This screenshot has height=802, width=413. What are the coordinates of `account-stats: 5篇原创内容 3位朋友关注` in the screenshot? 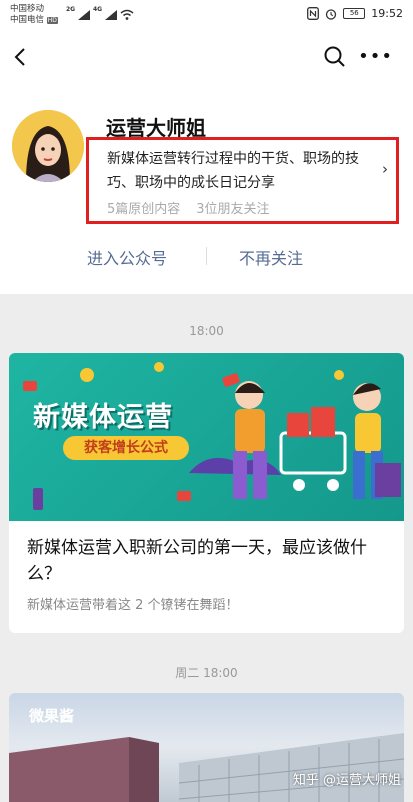 It's located at (188, 207).